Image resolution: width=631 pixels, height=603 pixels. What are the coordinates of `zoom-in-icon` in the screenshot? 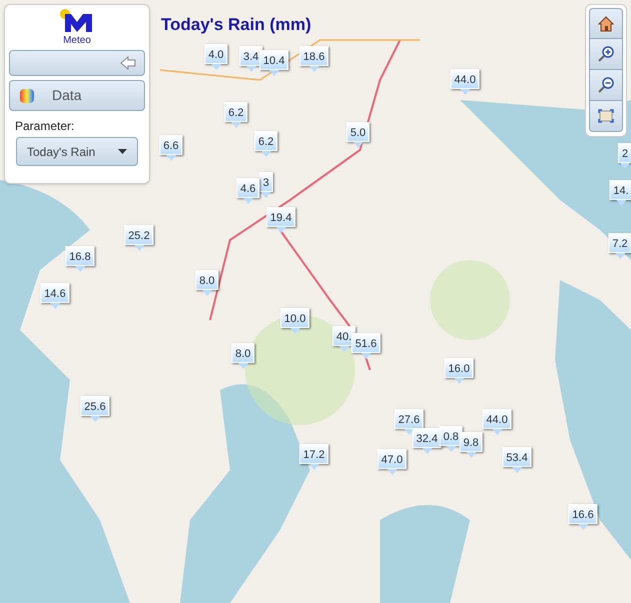 It's located at (606, 54).